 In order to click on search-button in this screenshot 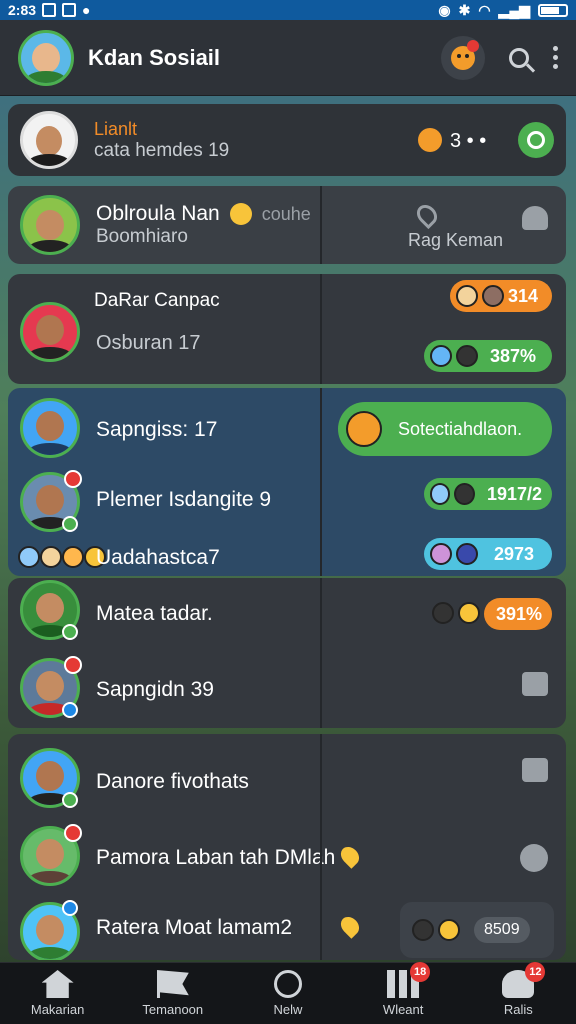, I will do `click(519, 58)`.